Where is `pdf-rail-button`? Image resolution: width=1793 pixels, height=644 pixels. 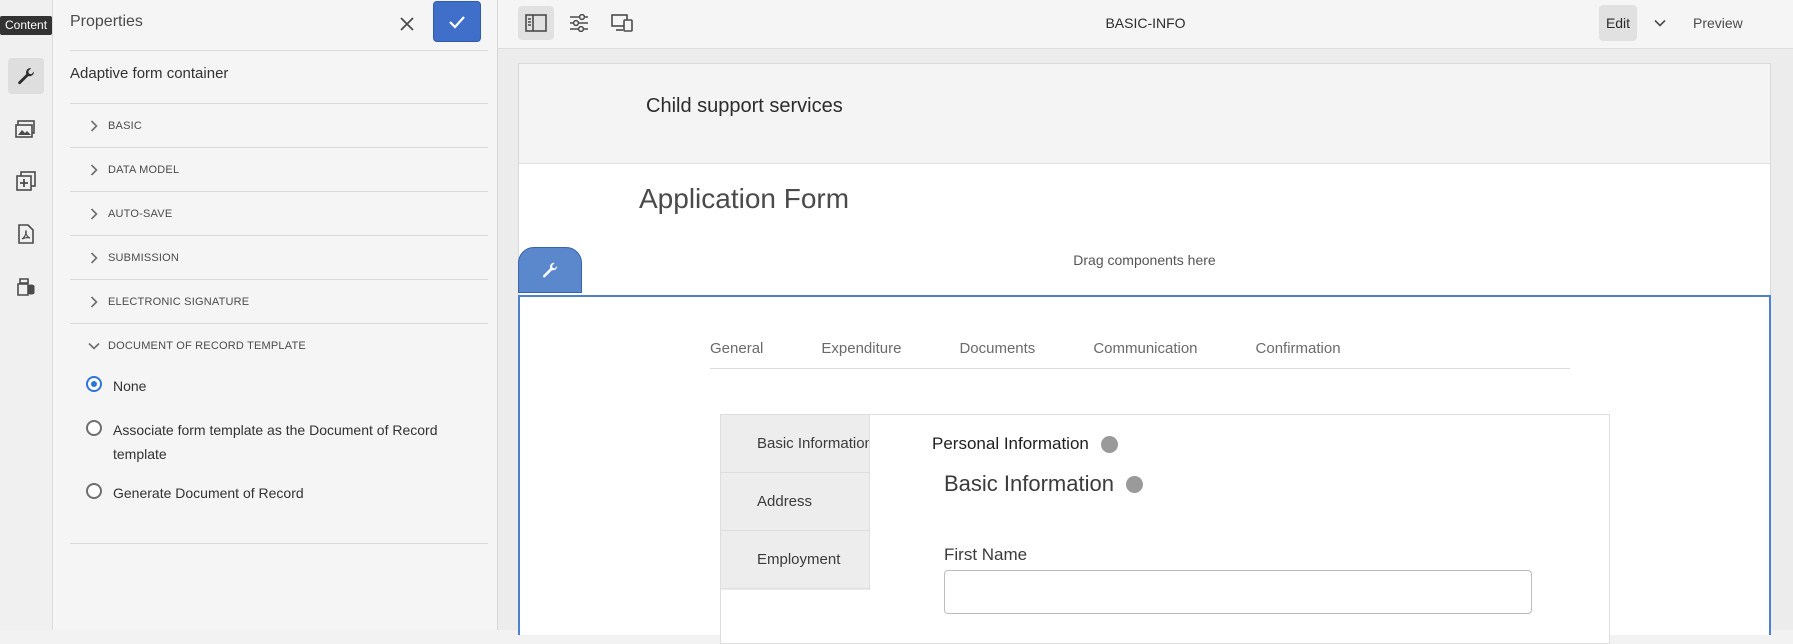
pdf-rail-button is located at coordinates (26, 234).